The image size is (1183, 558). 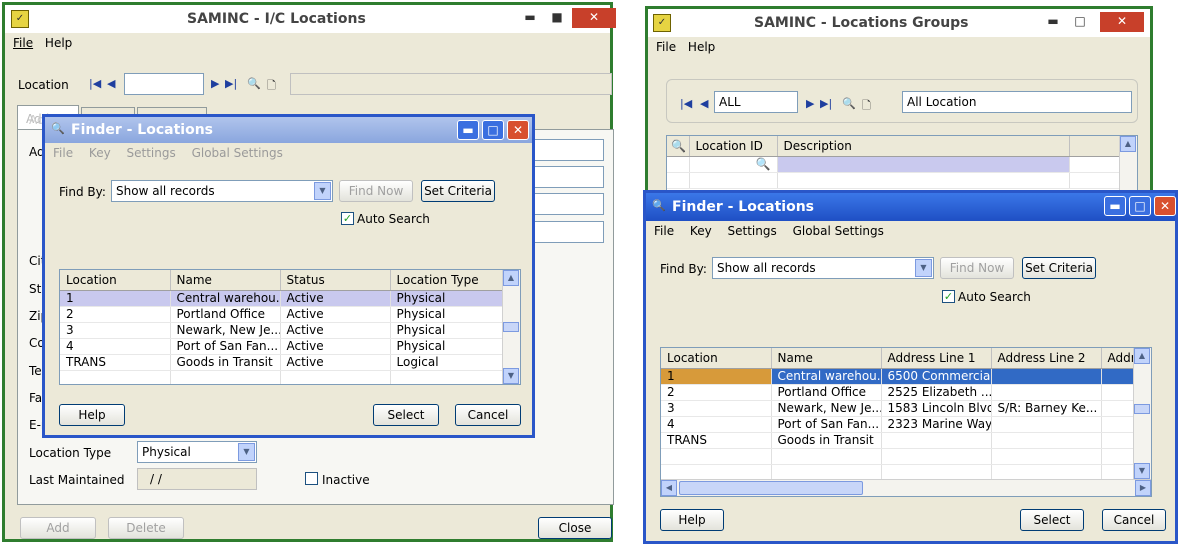 I want to click on table-row: 🔍, so click(x=893, y=164).